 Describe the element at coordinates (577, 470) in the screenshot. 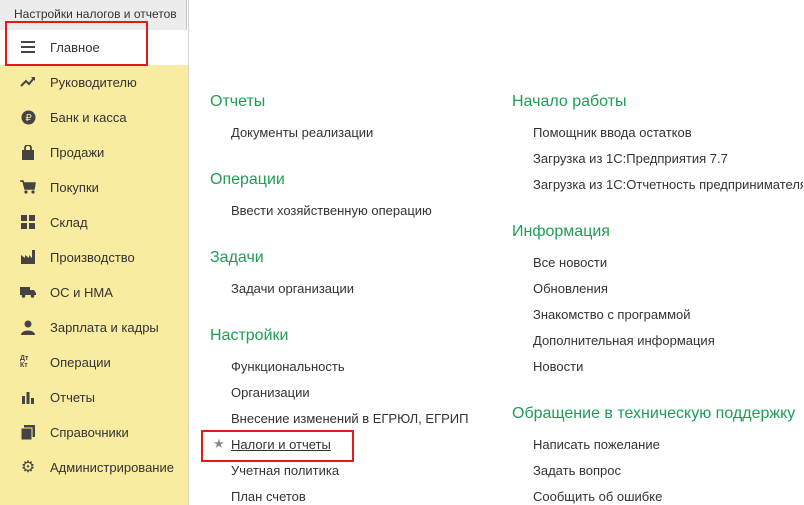

I see `link-ask-question: Задать вопрос` at that location.